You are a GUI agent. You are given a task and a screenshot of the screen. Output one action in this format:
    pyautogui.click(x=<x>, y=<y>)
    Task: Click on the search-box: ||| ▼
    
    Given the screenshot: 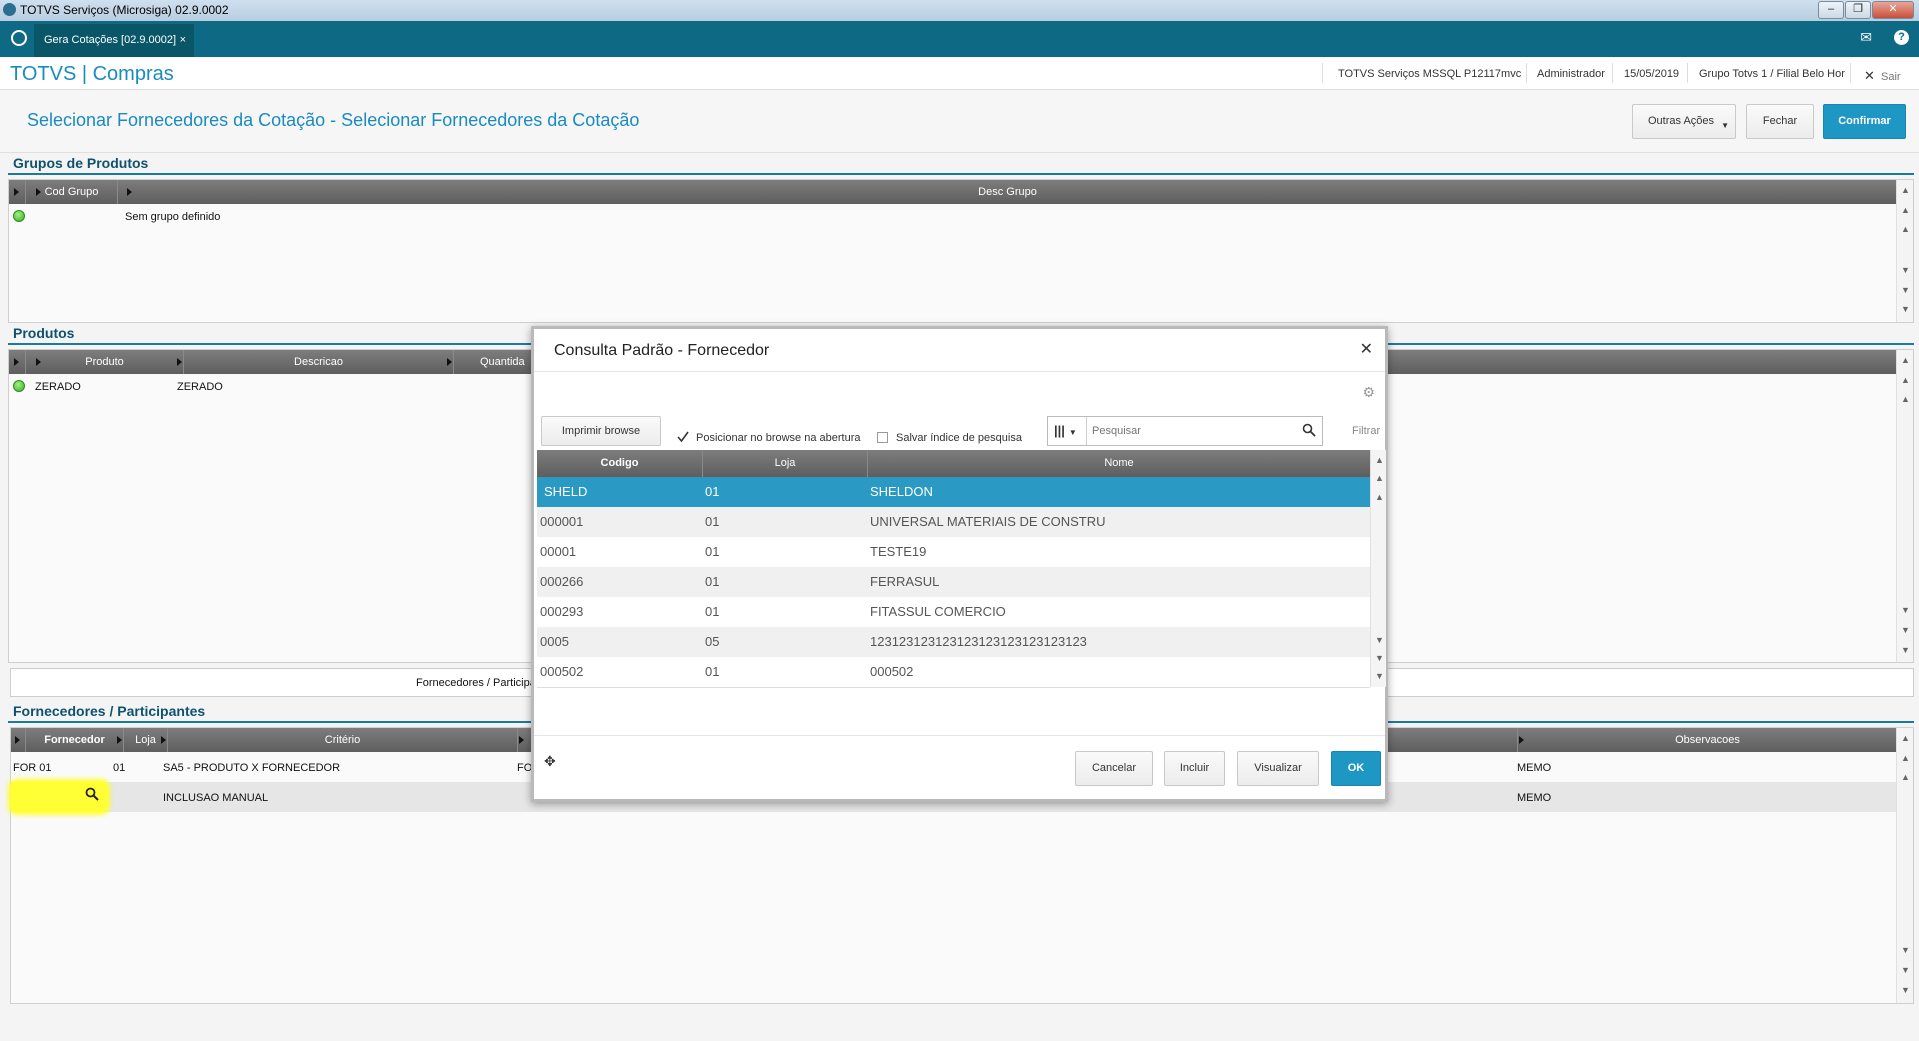 What is the action you would take?
    pyautogui.click(x=1185, y=431)
    